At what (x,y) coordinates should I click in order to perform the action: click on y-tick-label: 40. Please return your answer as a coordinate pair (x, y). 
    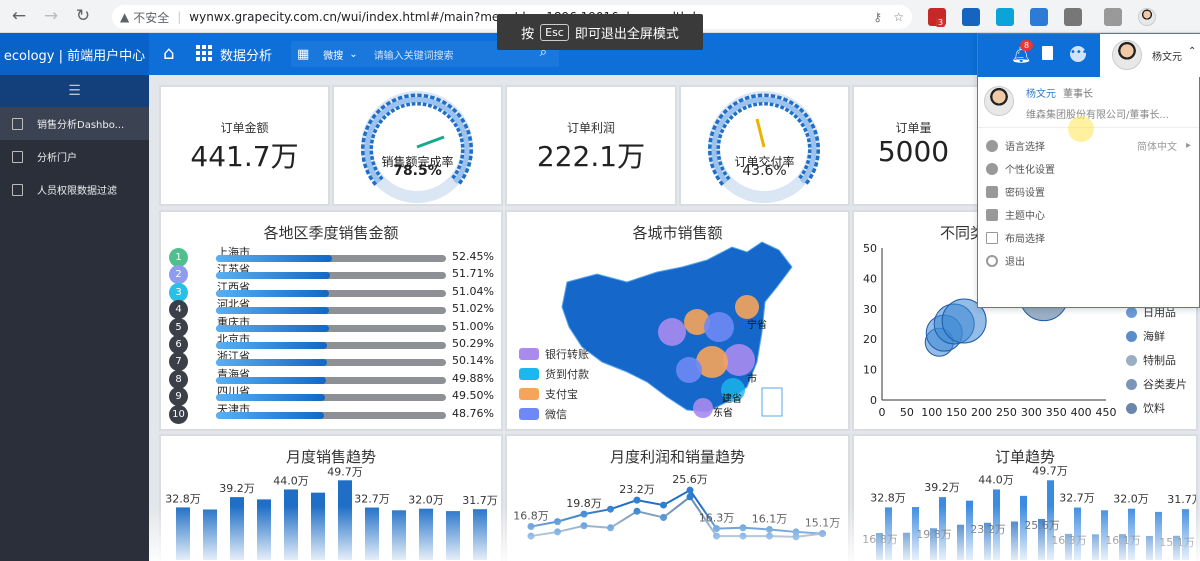
    Looking at the image, I should click on (870, 278).